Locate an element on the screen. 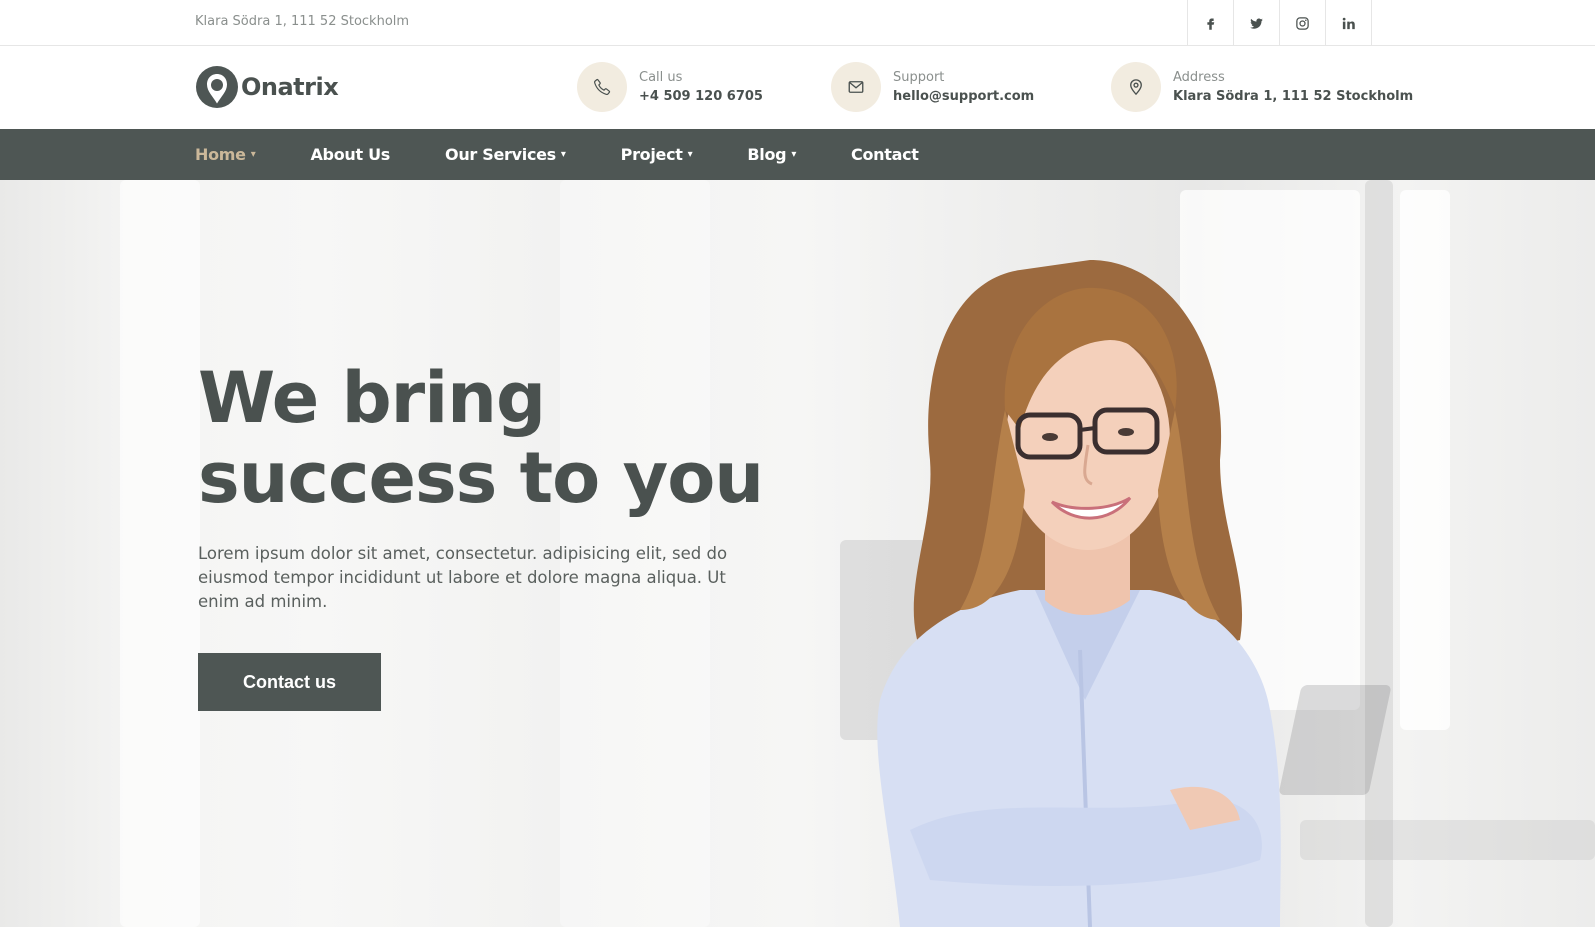 This screenshot has width=1595, height=927. mail-icon-circle is located at coordinates (856, 87).